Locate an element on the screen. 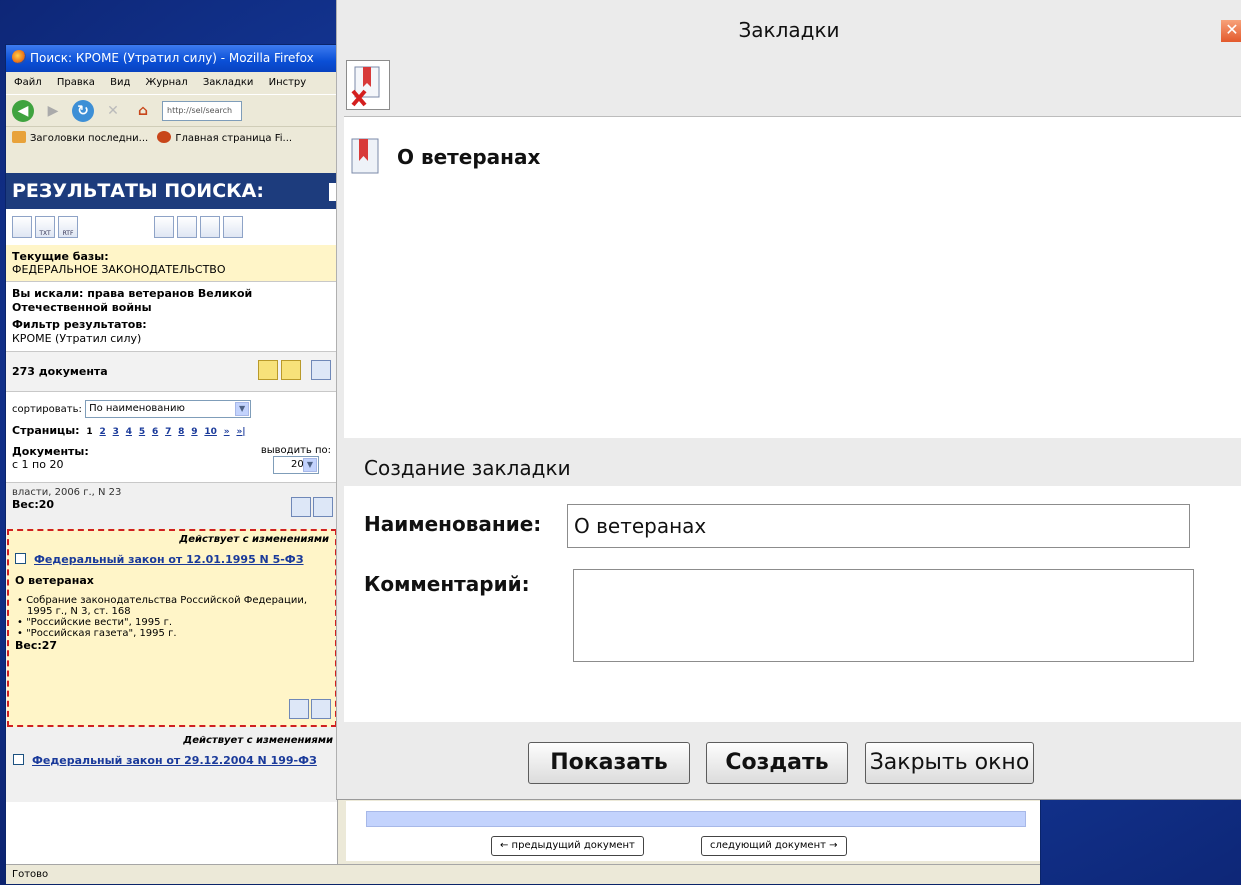  doc-count: 273 документа is located at coordinates (60, 371).